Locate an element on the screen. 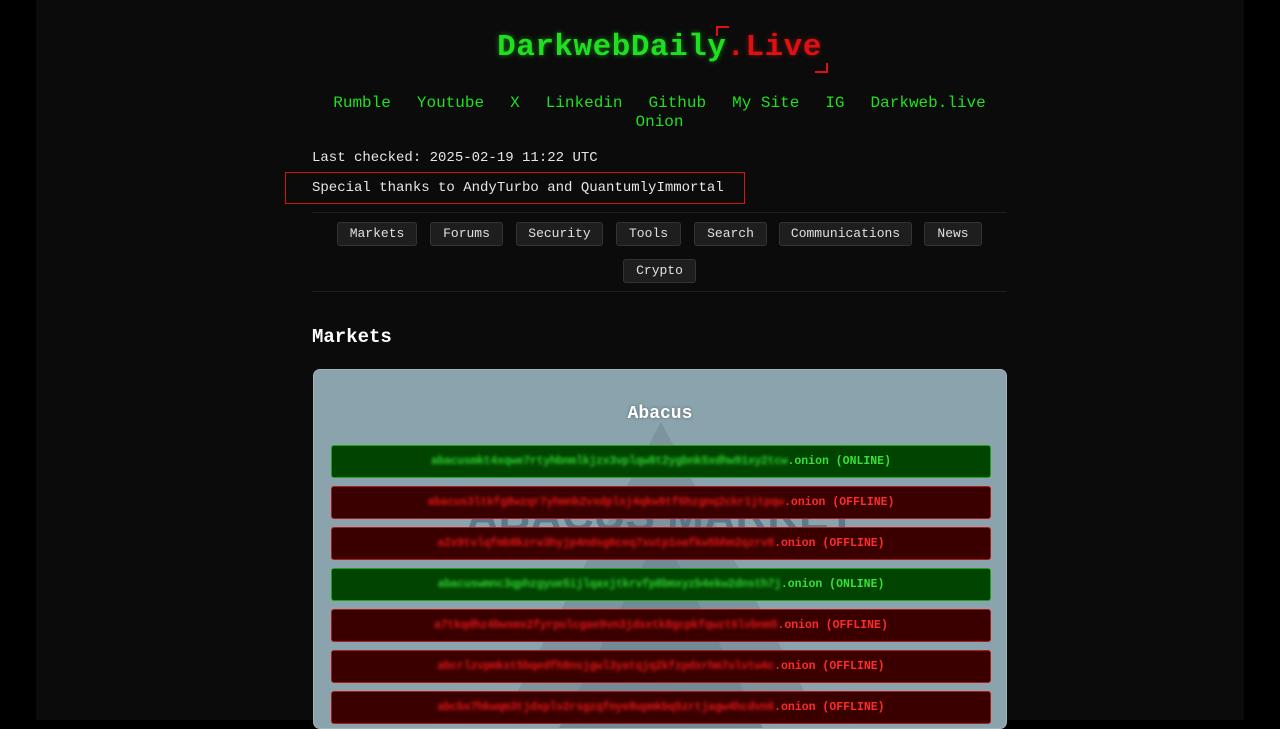 Image resolution: width=1280 pixels, height=729 pixels. site-logo: DarkwebDaily .Live is located at coordinates (659, 49).